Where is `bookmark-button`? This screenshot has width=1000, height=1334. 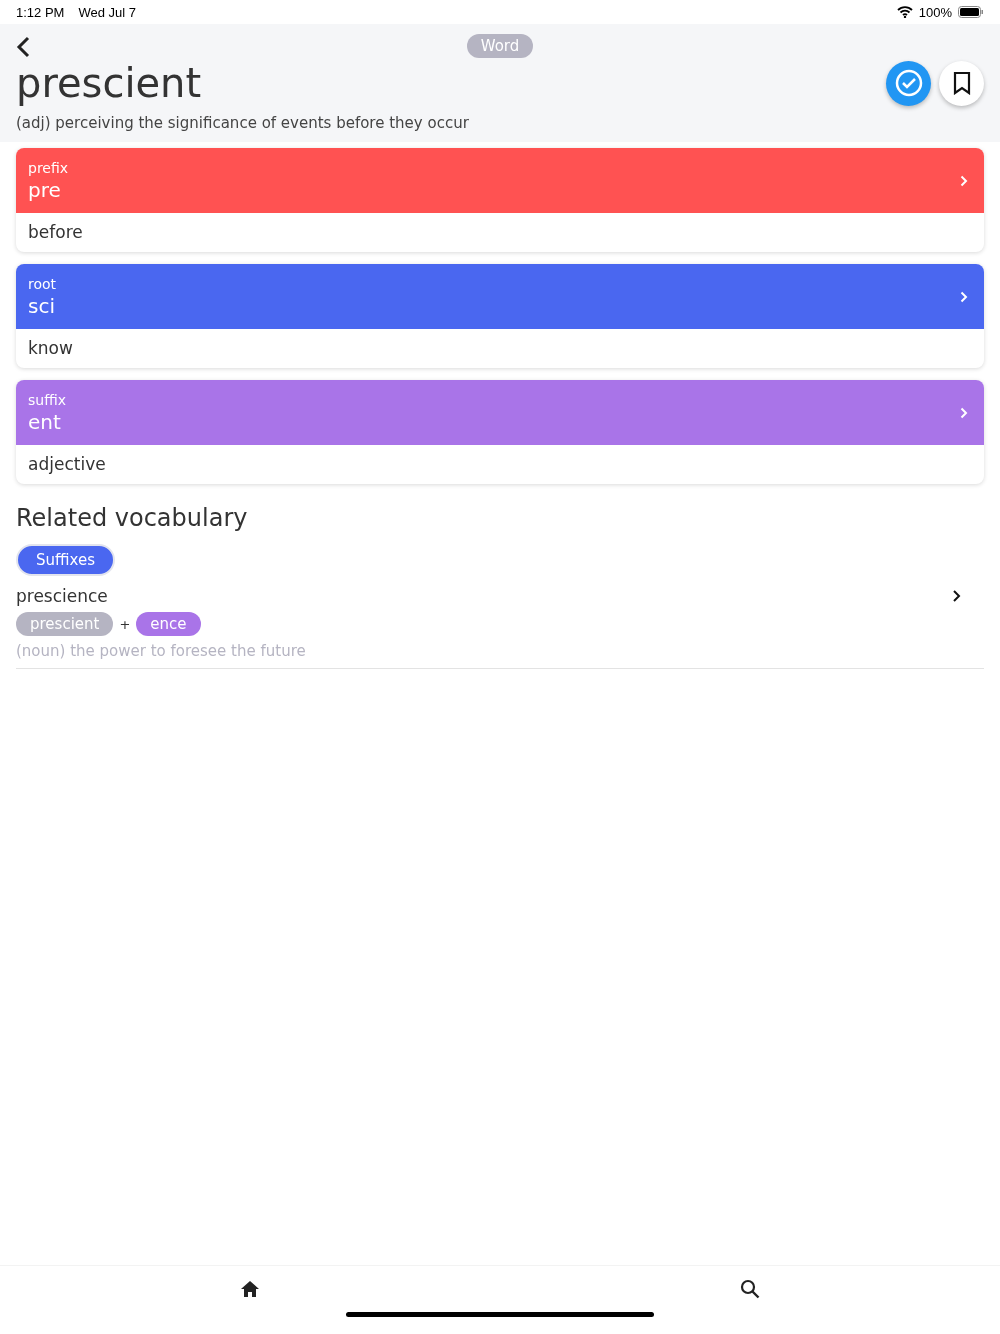 bookmark-button is located at coordinates (961, 83).